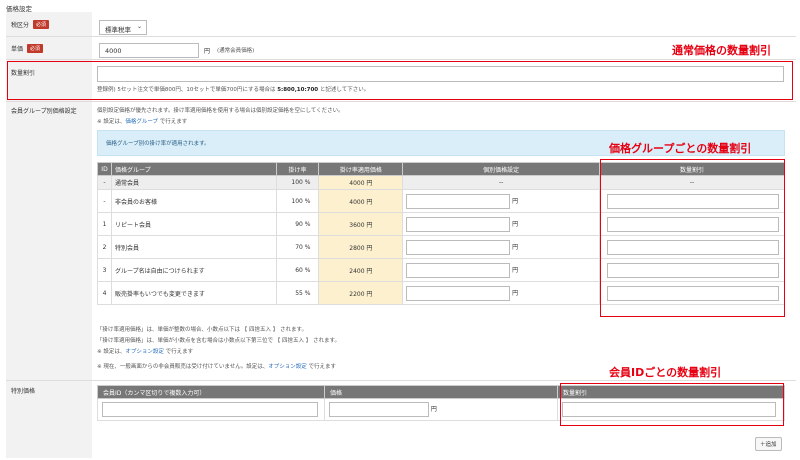  What do you see at coordinates (193, 270) in the screenshot?
I see `row-group-name: グループ名は自由につけられます` at bounding box center [193, 270].